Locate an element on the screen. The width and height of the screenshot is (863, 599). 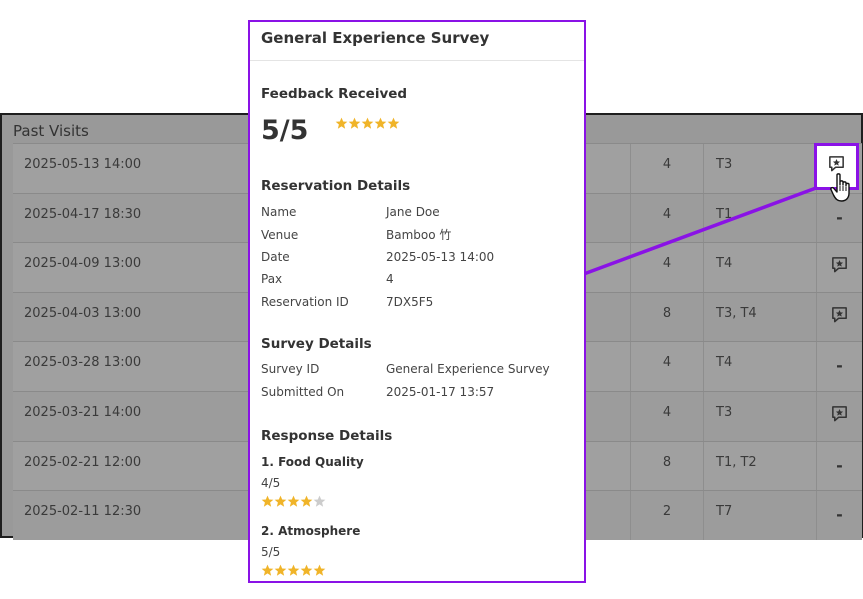
feedback-stars is located at coordinates (367, 124).